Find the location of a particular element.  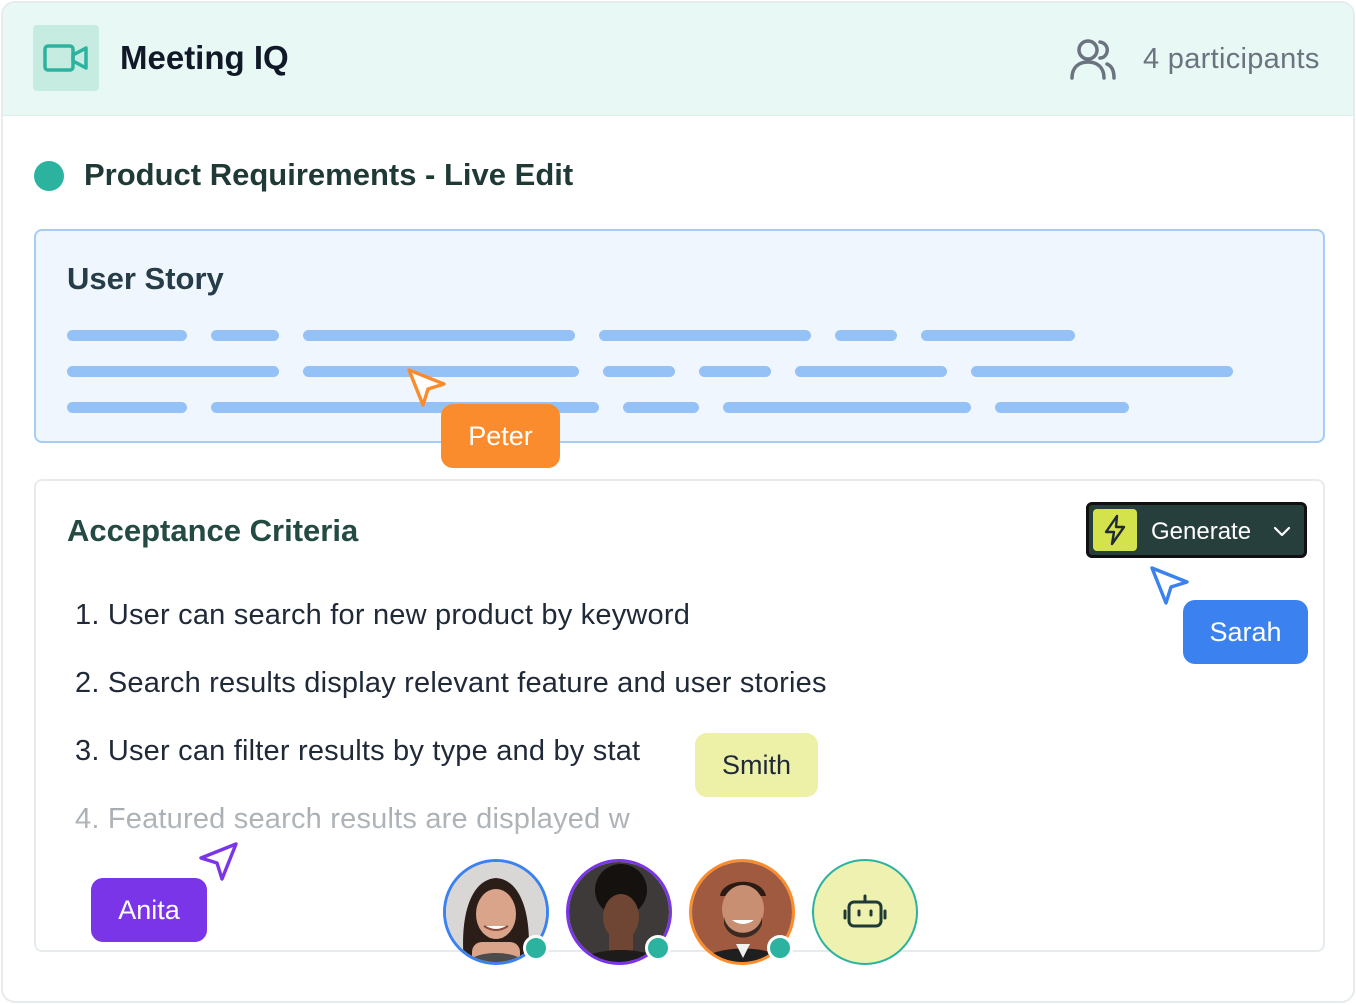

lightning-bolt-icon is located at coordinates (1115, 530).